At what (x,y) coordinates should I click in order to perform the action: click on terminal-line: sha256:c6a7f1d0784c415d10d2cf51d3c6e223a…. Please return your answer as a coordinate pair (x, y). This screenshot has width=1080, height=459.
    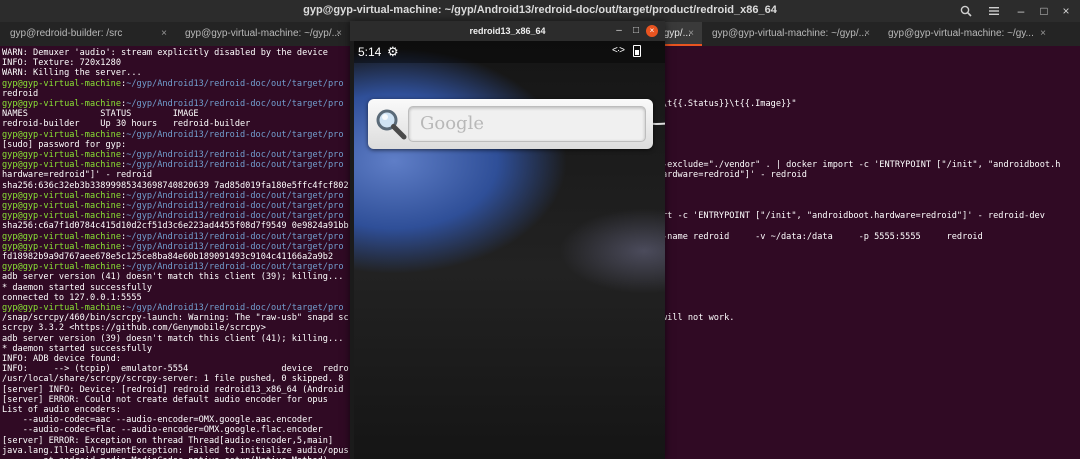
    Looking at the image, I should click on (175, 226).